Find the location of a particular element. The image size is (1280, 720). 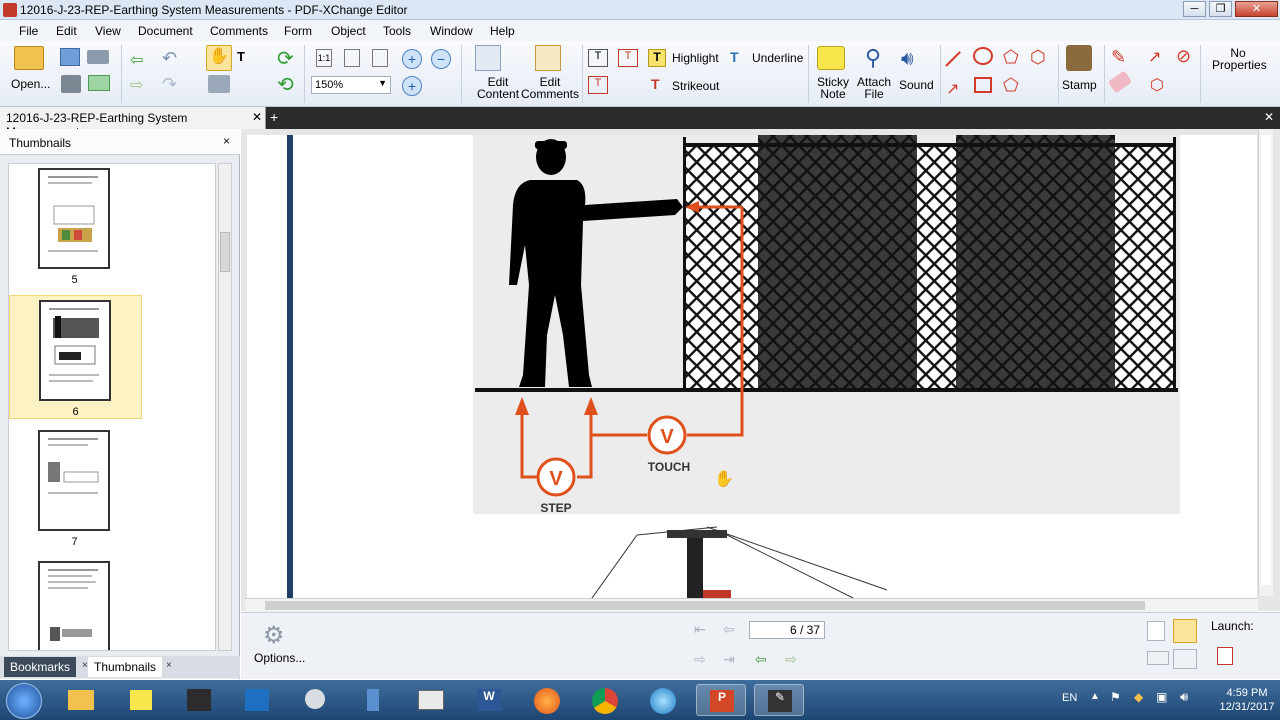

maximize-button: ❐ is located at coordinates (1220, 9).